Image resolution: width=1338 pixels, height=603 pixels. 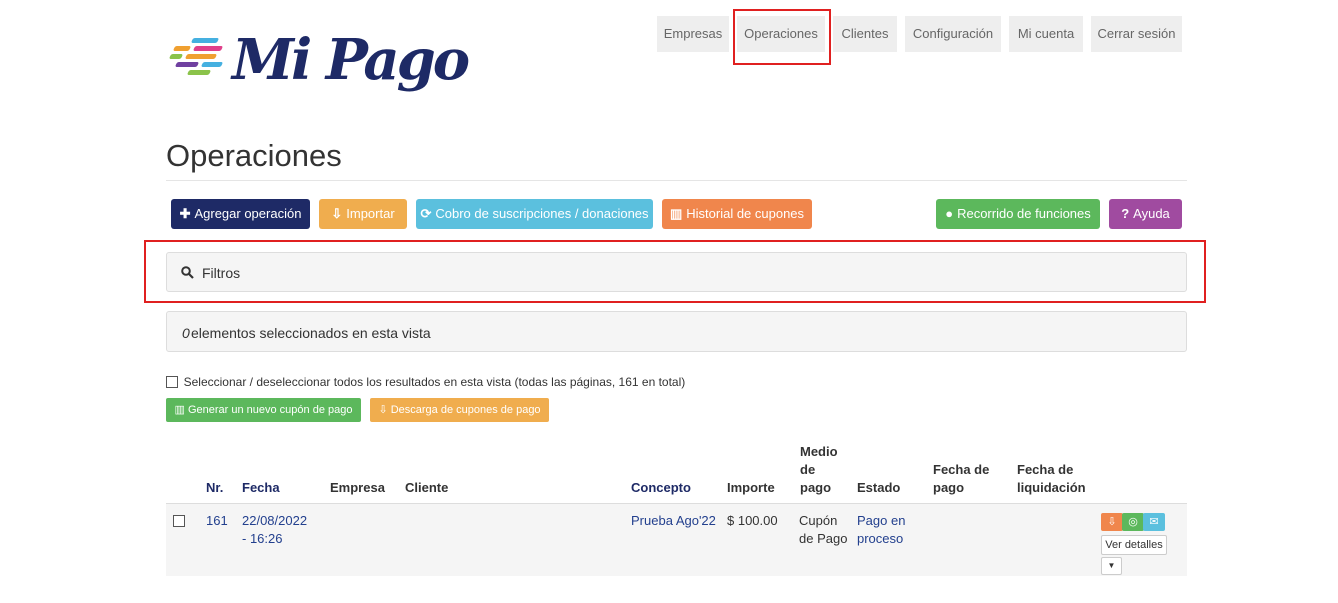 I want to click on title-divider, so click(x=676, y=180).